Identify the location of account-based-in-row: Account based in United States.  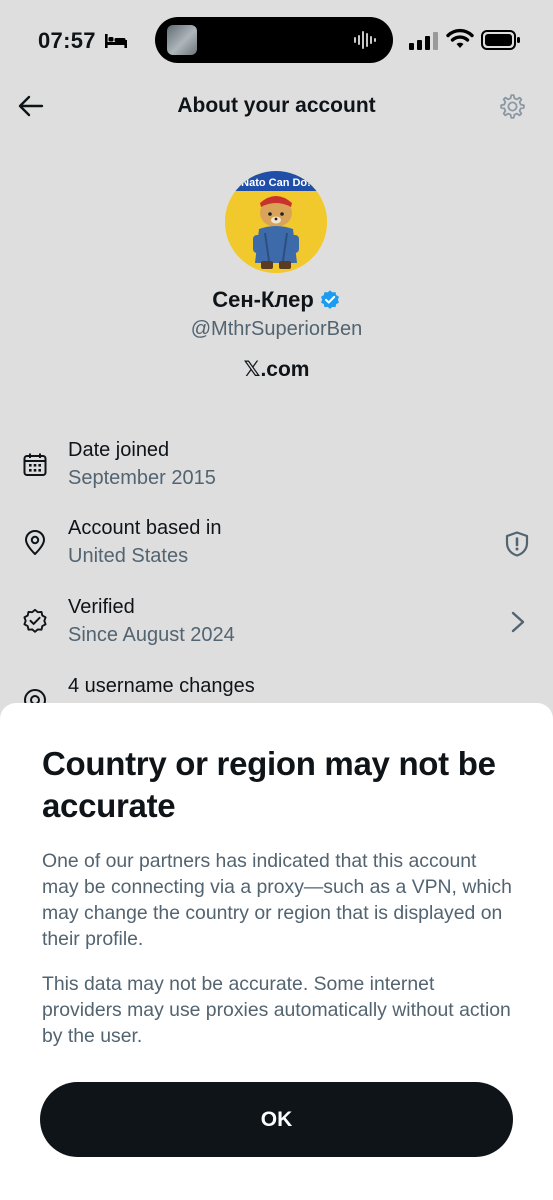
(276, 552).